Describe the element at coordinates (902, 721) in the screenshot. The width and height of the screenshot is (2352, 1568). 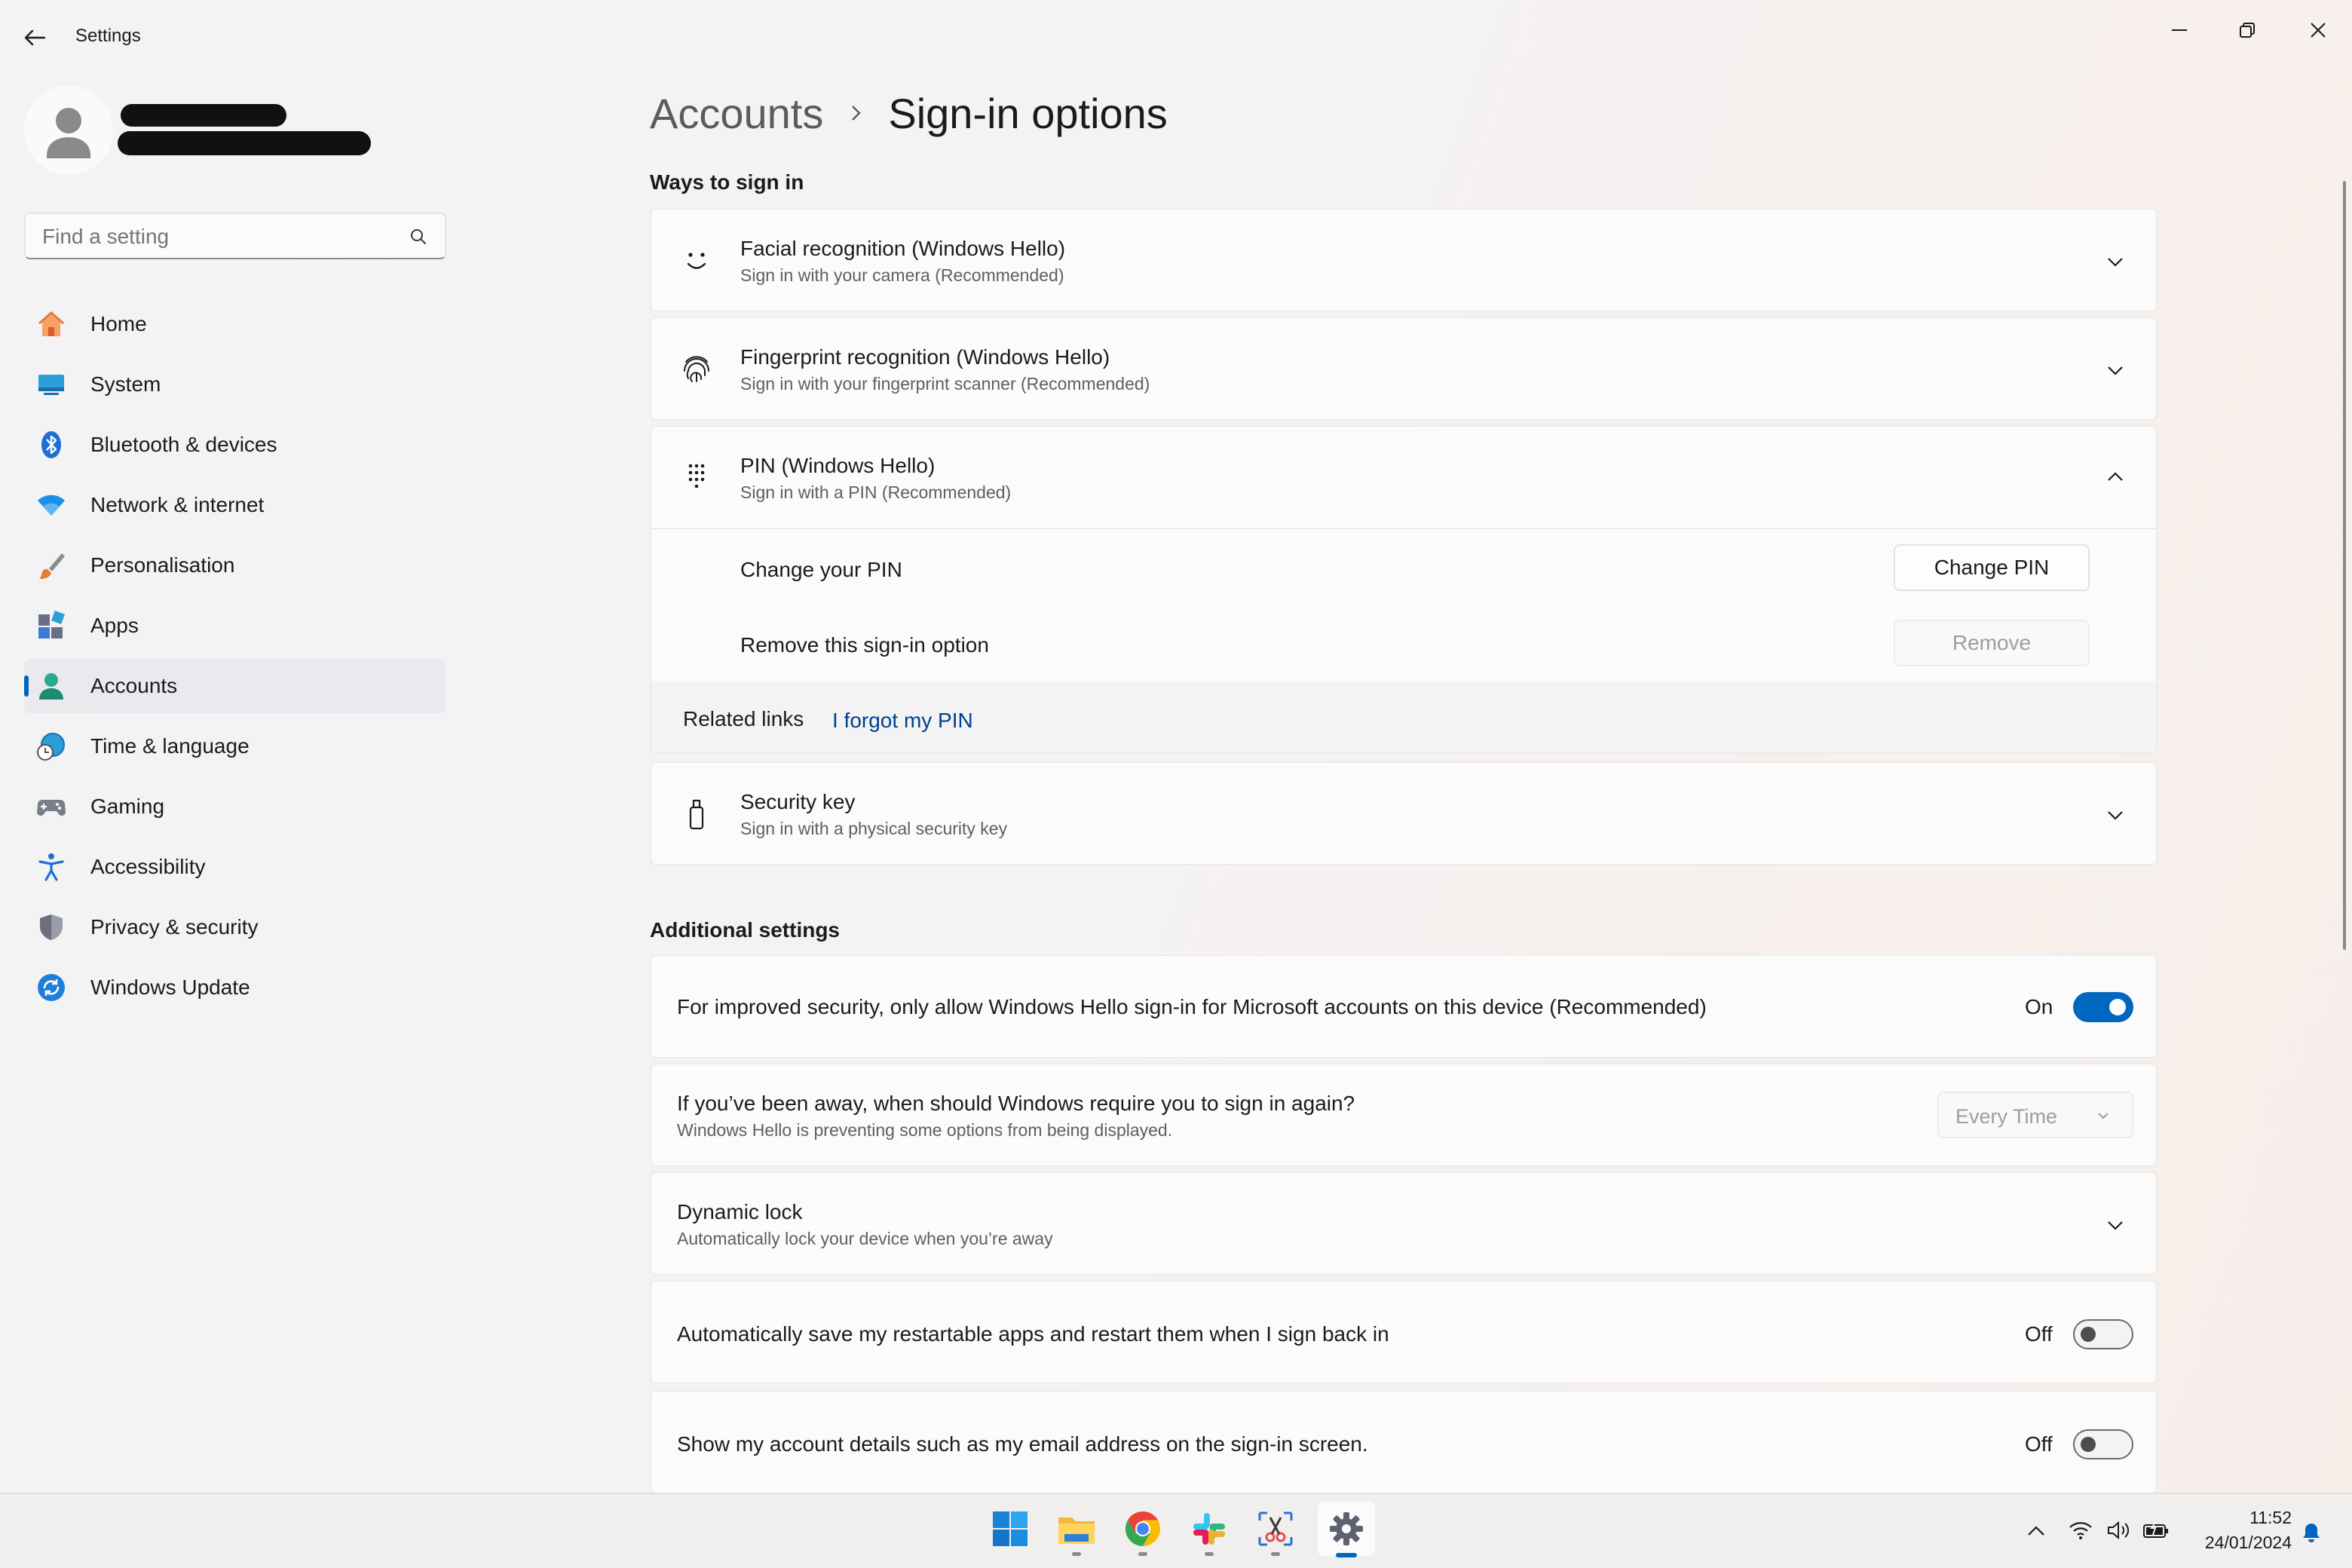
I see `forgot-pin-link: I forgot my PIN` at that location.